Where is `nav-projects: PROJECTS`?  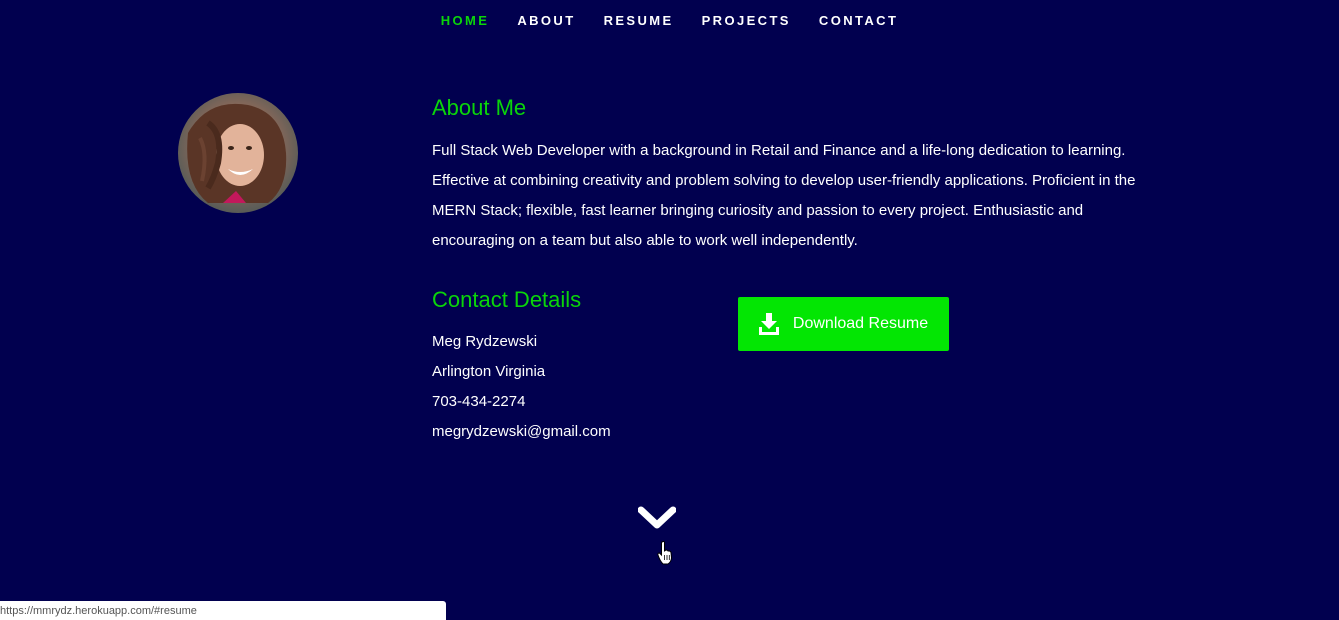 nav-projects: PROJECTS is located at coordinates (746, 20).